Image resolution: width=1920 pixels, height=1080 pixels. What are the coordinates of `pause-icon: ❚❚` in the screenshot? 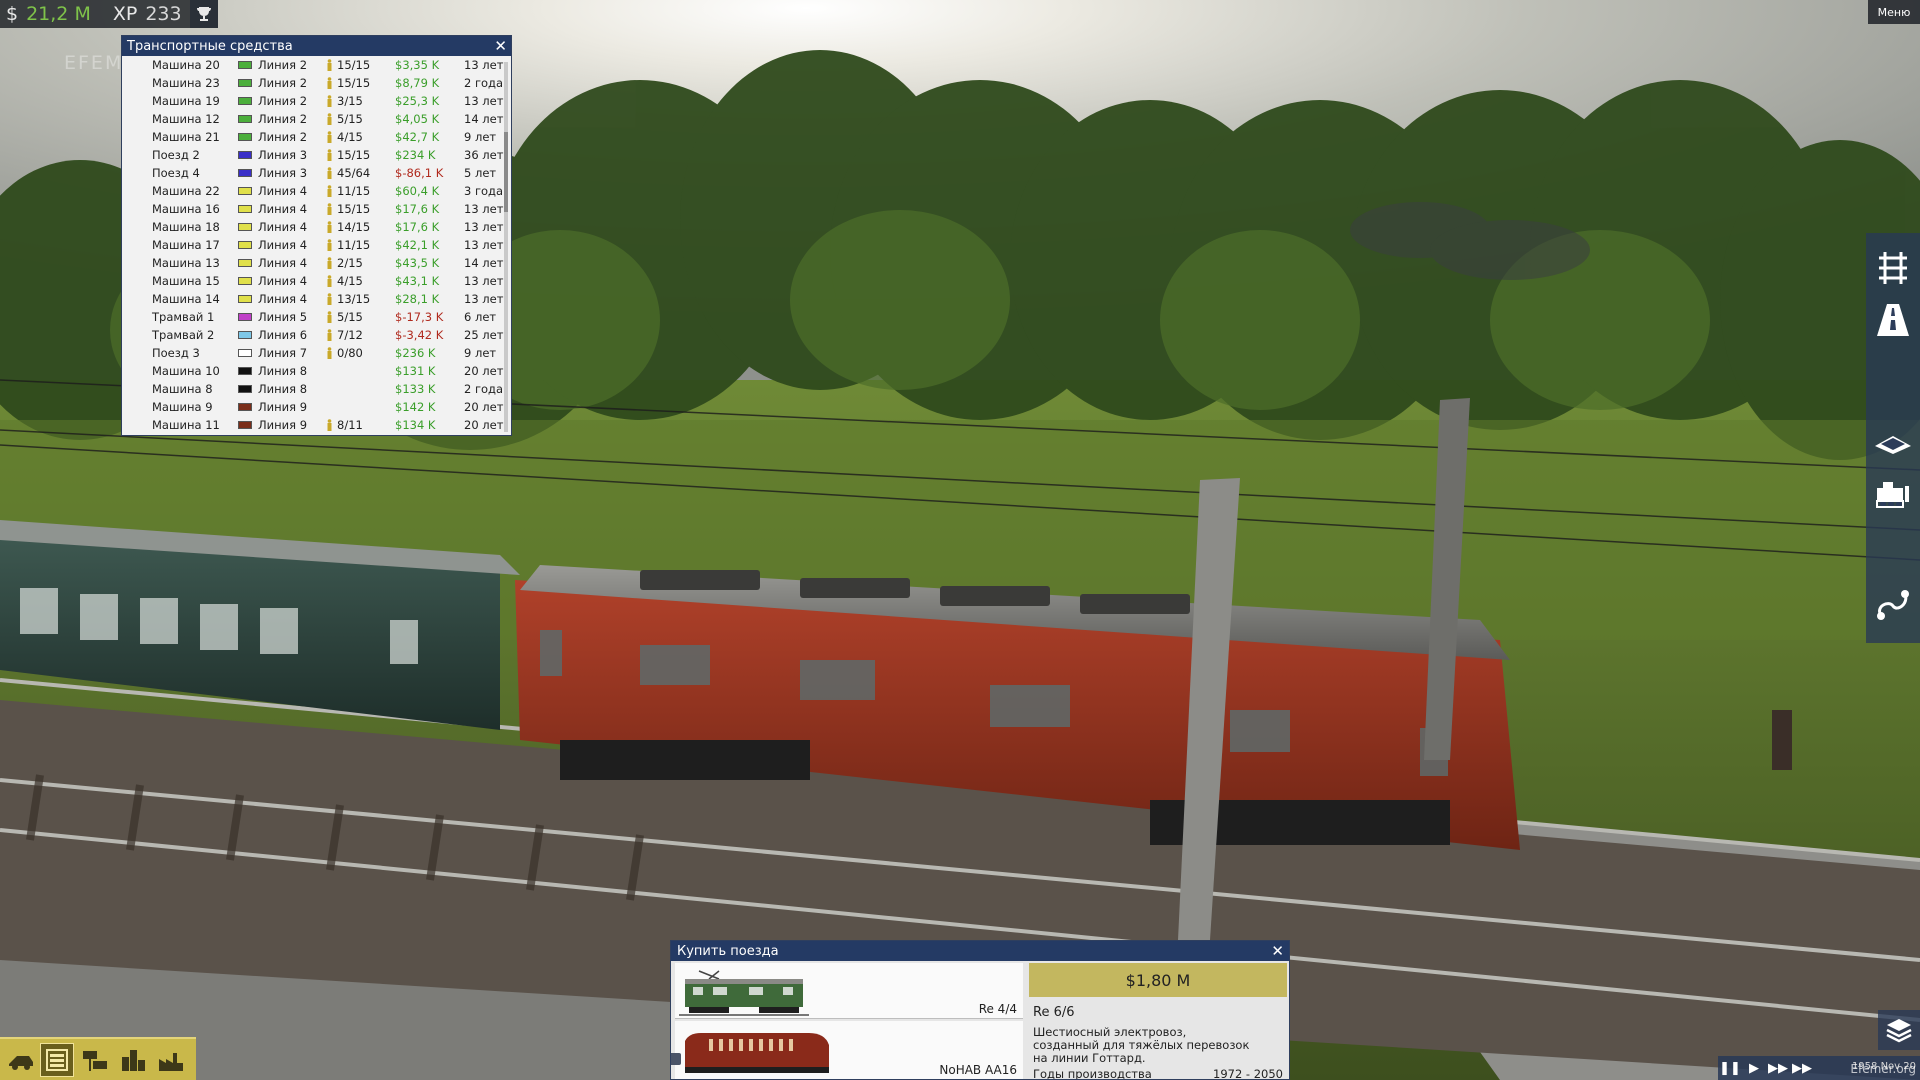 It's located at (1730, 1068).